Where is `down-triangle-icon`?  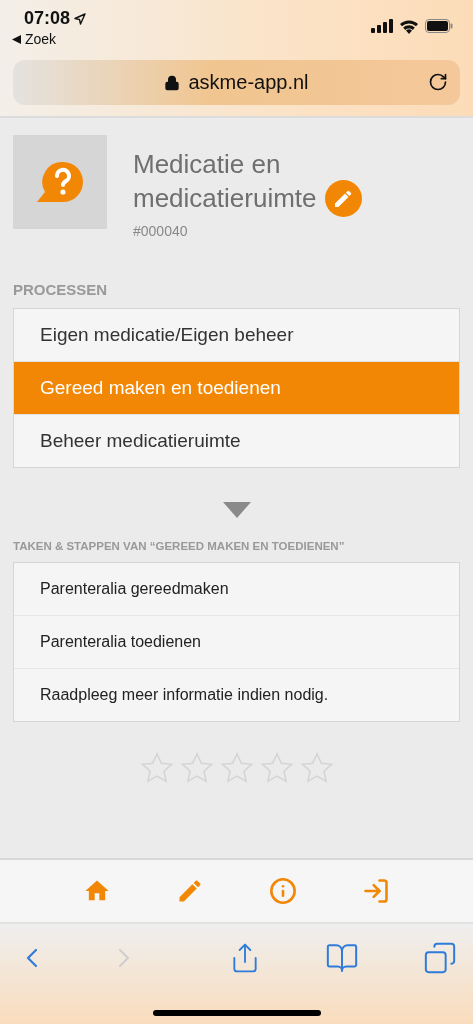
down-triangle-icon is located at coordinates (236, 510).